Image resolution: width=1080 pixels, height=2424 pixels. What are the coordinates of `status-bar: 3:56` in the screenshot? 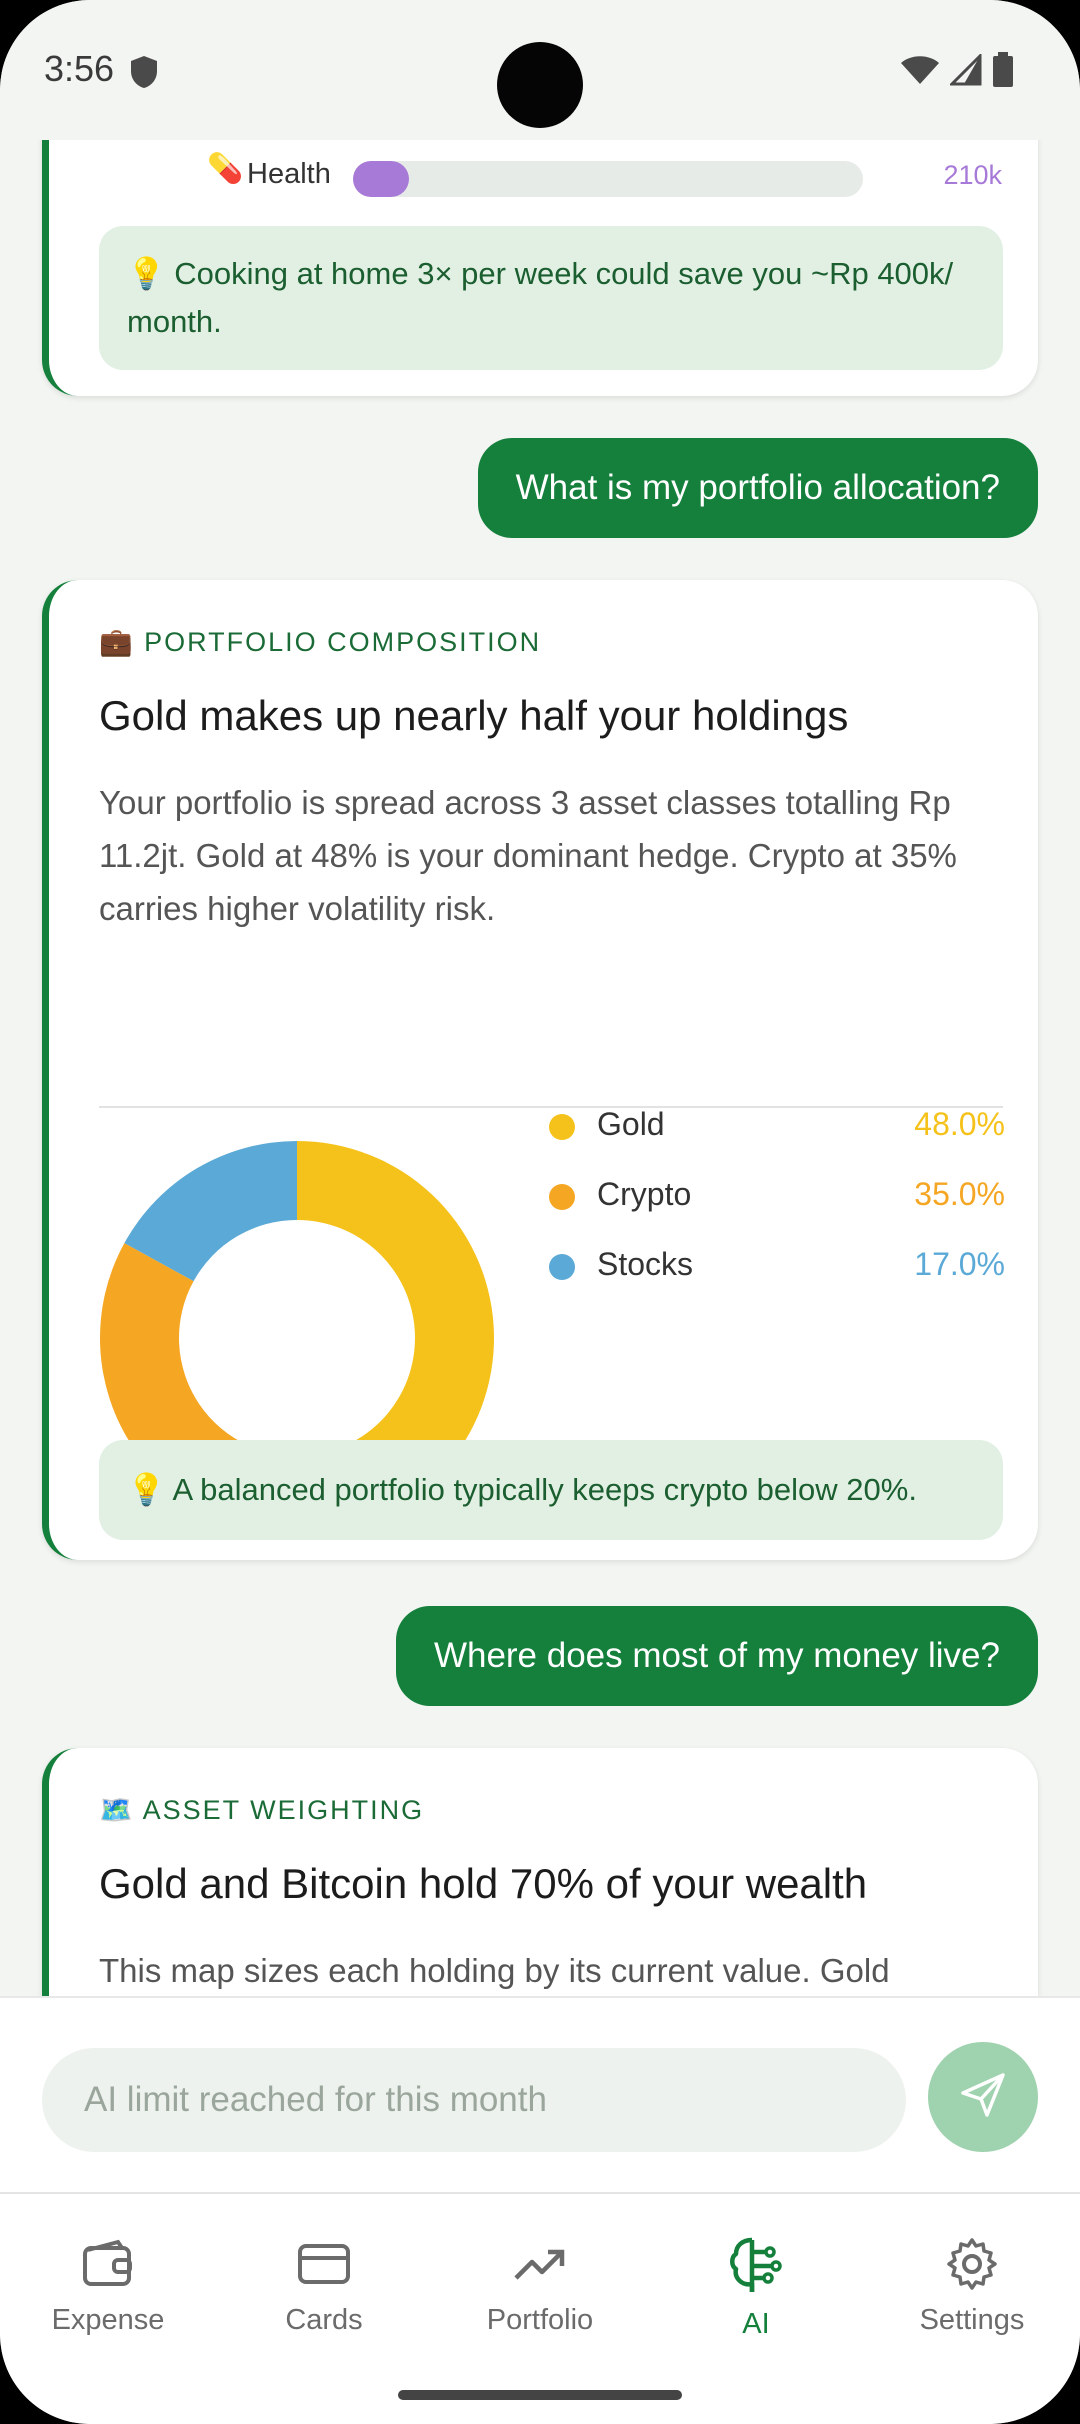 It's located at (540, 70).